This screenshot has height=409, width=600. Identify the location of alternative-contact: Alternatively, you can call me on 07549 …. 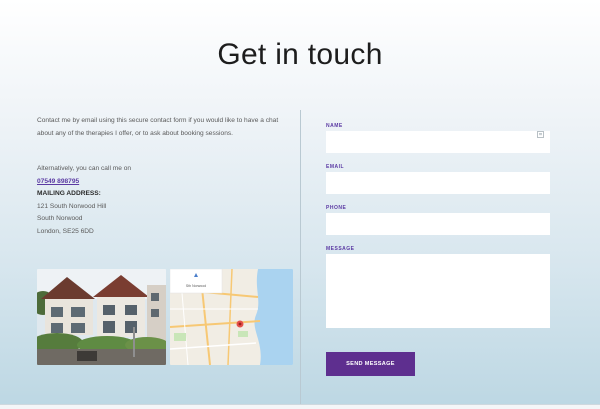
(164, 200).